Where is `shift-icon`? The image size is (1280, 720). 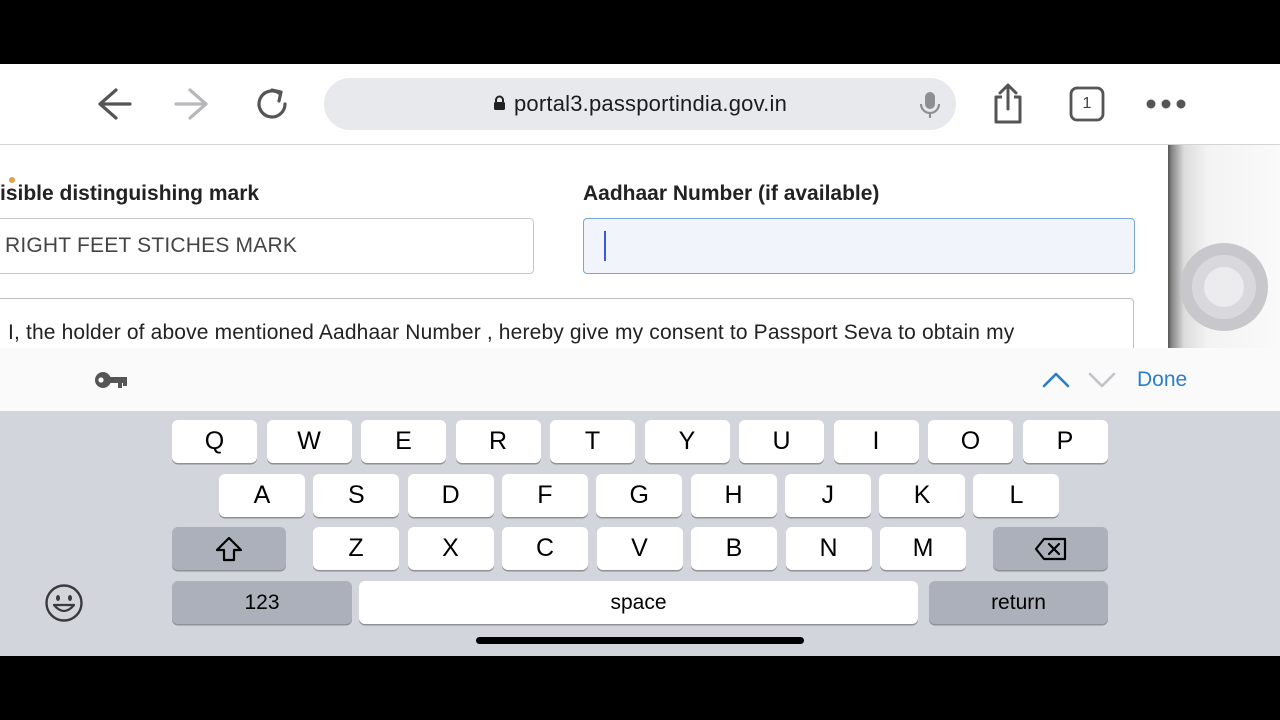
shift-icon is located at coordinates (229, 548).